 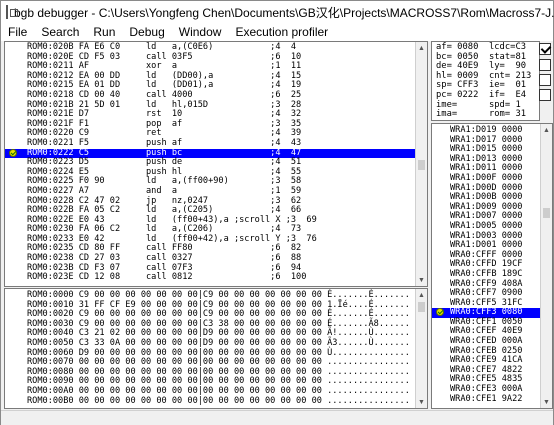 I want to click on stack-text: WRA1:D00F 0000, so click(x=486, y=177).